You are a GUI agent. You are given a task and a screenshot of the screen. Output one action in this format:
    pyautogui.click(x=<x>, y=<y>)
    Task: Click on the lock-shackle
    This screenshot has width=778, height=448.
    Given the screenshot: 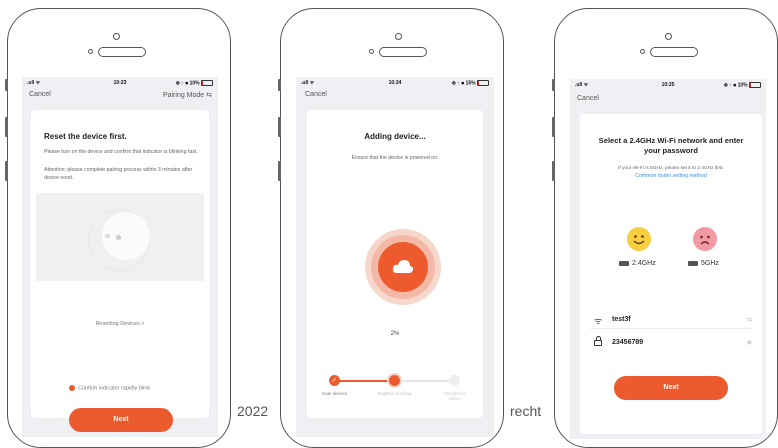 What is the action you would take?
    pyautogui.click(x=598, y=338)
    